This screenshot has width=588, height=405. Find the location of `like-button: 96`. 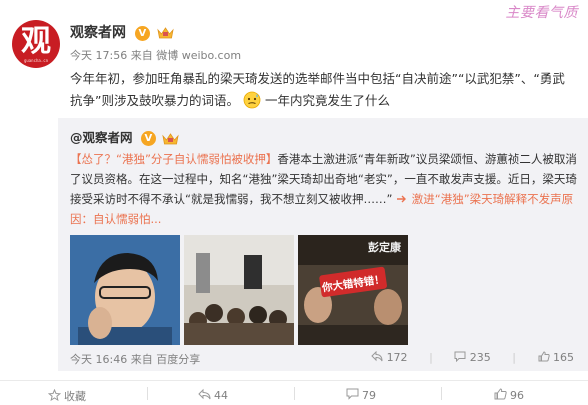

like-button: 96 is located at coordinates (509, 395).